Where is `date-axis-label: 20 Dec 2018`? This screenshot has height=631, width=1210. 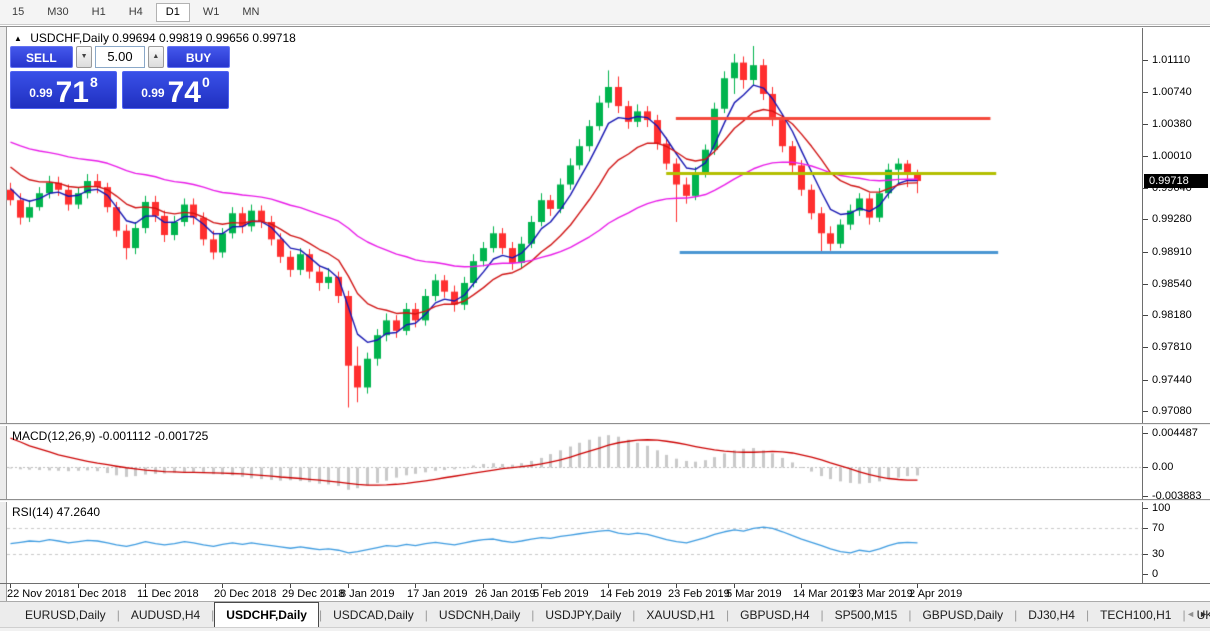 date-axis-label: 20 Dec 2018 is located at coordinates (245, 594).